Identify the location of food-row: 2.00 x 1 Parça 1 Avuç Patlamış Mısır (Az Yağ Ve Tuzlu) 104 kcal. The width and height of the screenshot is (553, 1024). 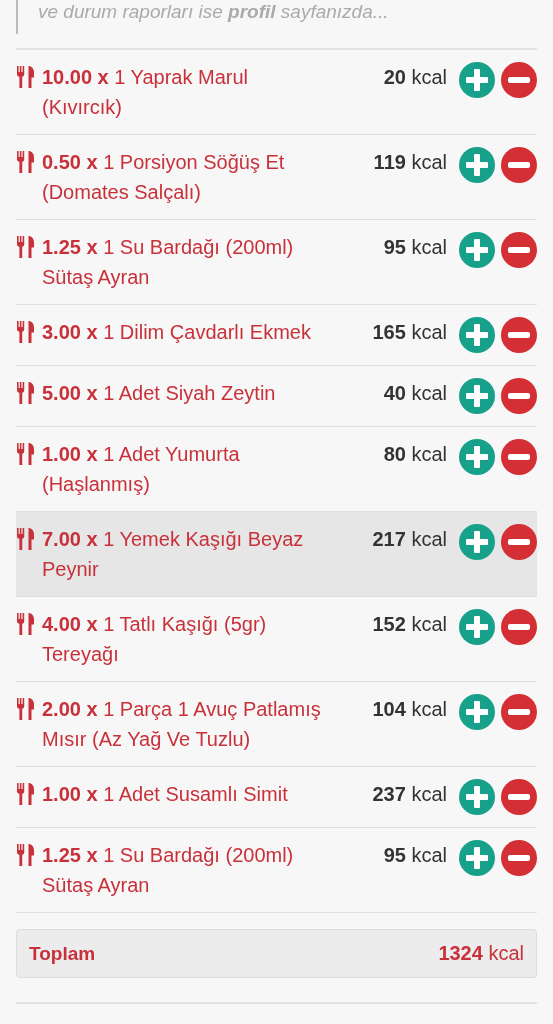
(276, 724).